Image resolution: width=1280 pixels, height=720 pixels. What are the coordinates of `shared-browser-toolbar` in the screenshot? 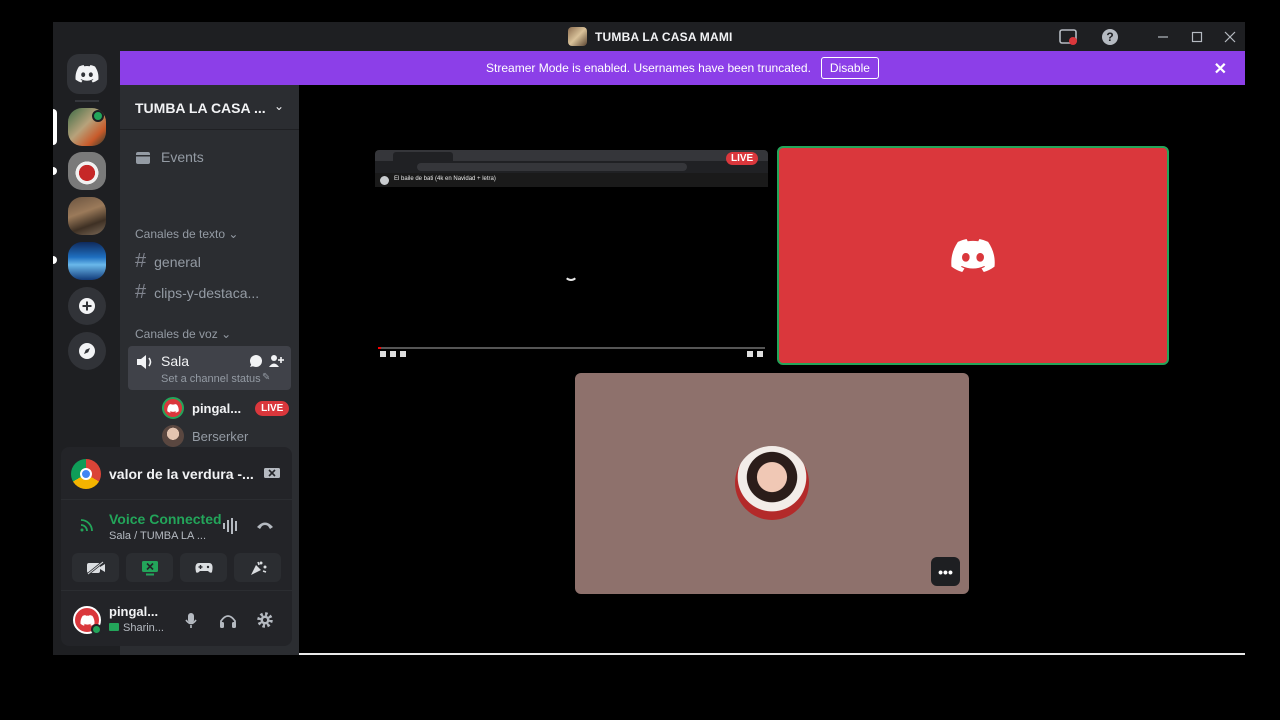 It's located at (571, 167).